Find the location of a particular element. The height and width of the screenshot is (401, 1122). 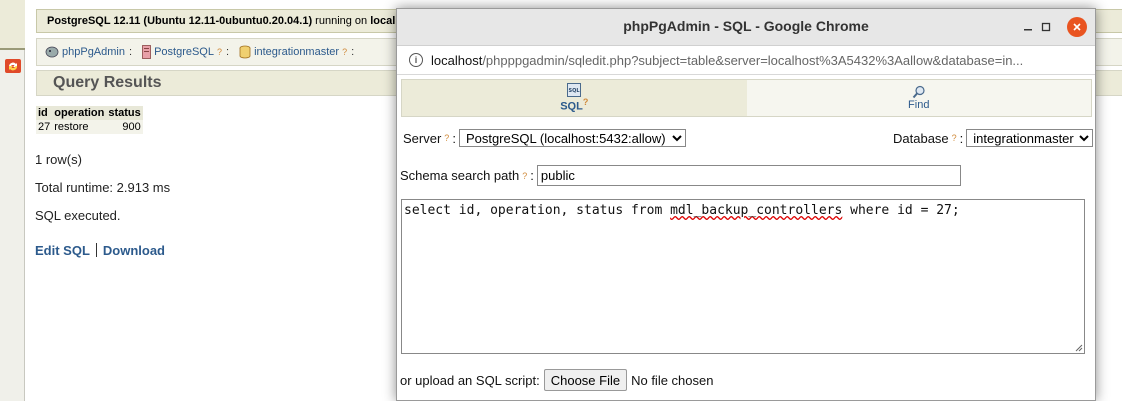

upload-label: or upload an SQL script: is located at coordinates (470, 380).